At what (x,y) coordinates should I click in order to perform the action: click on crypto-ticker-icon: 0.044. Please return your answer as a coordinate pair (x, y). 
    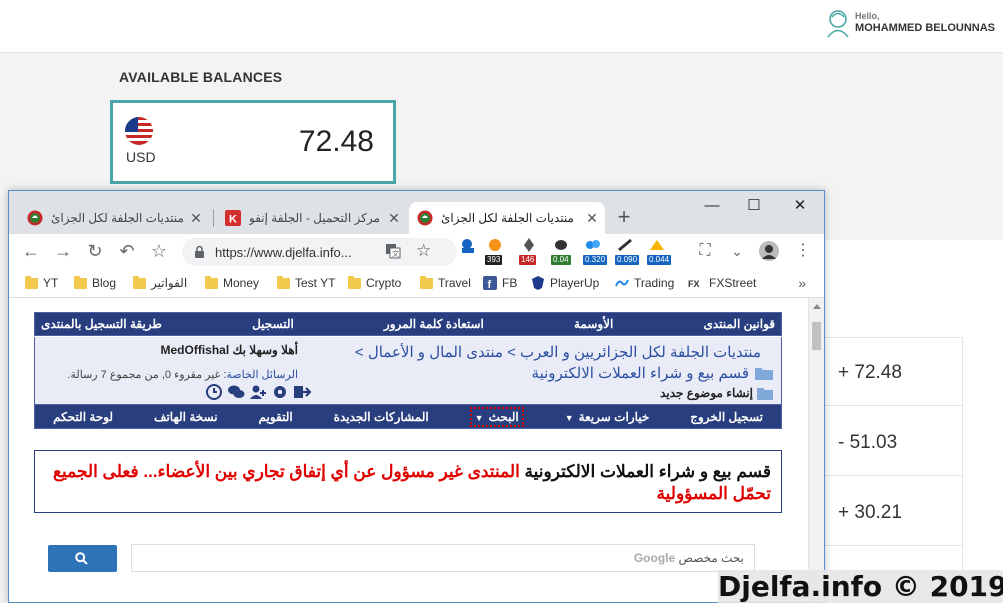
    Looking at the image, I should click on (660, 252).